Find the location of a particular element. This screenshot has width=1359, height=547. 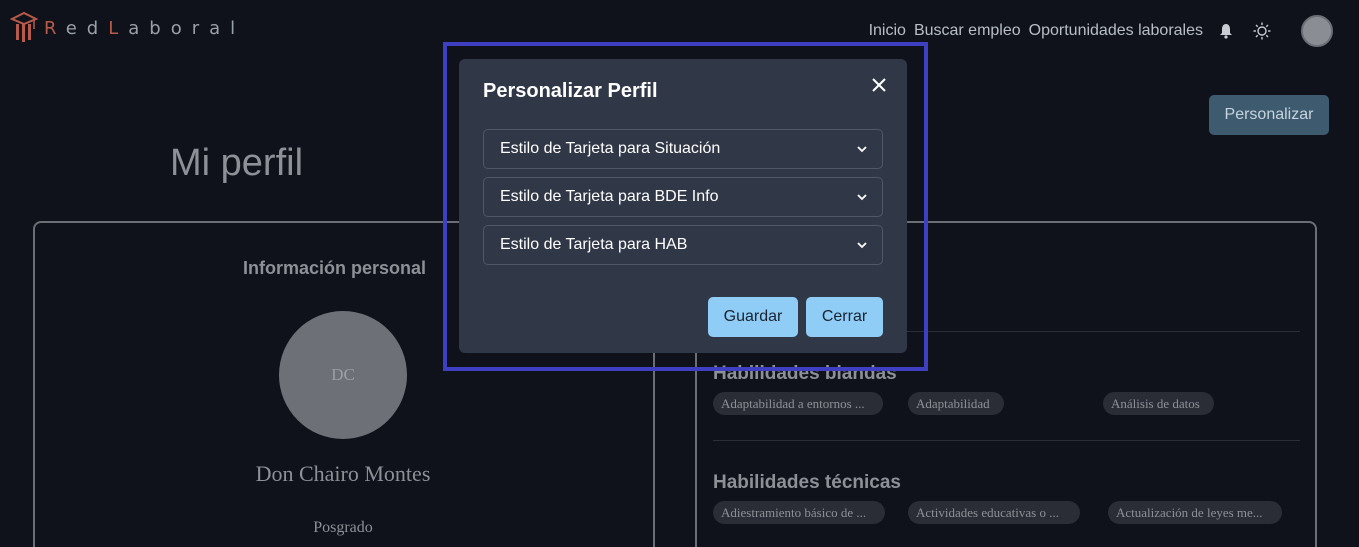

save-button: Guardar is located at coordinates (753, 317).